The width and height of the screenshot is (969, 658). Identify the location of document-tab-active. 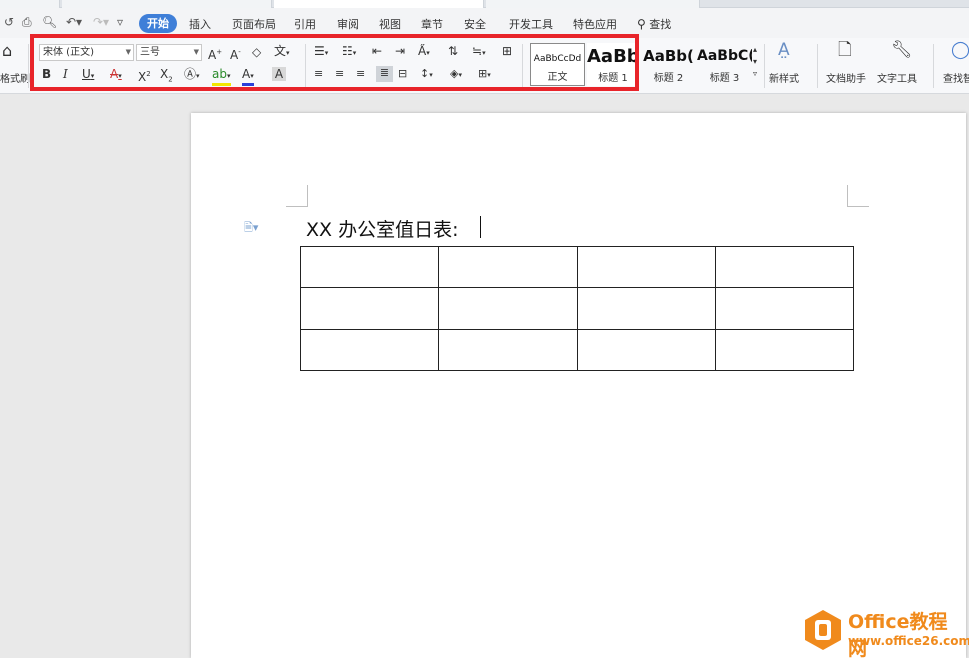
(379, 4).